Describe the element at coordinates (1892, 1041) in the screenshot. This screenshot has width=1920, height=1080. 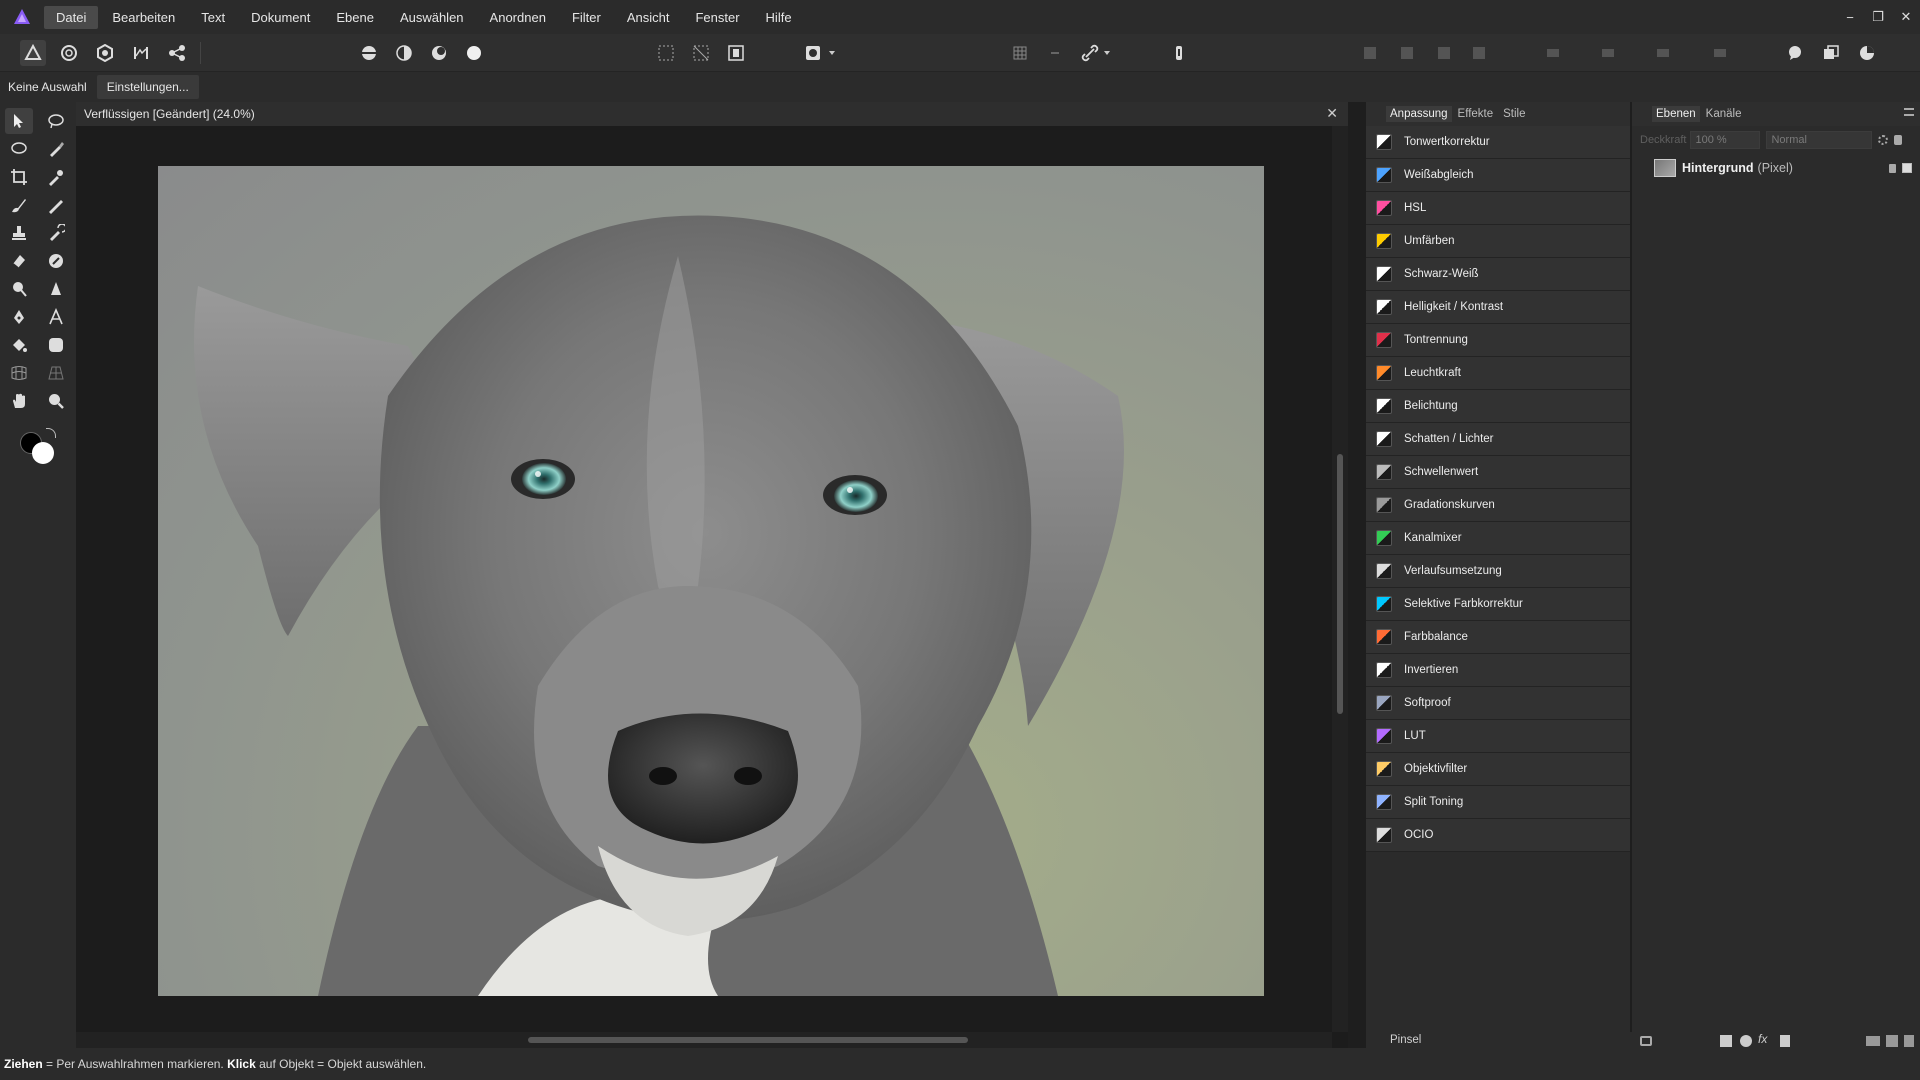
I see `new-layer-icon` at that location.